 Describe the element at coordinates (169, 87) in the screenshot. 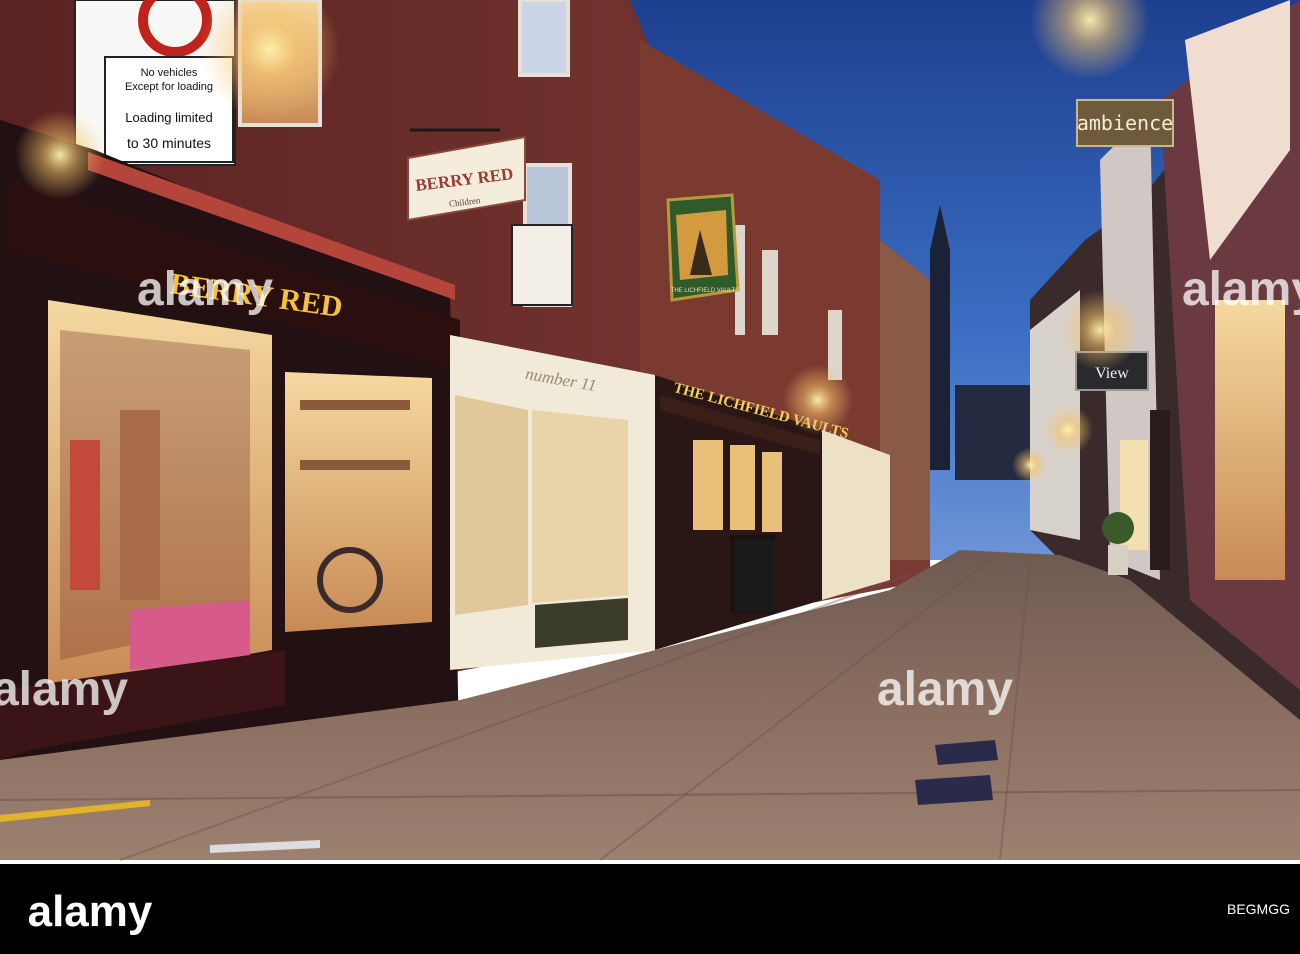

I see `traffic-sign-line2: Except for loading` at that location.